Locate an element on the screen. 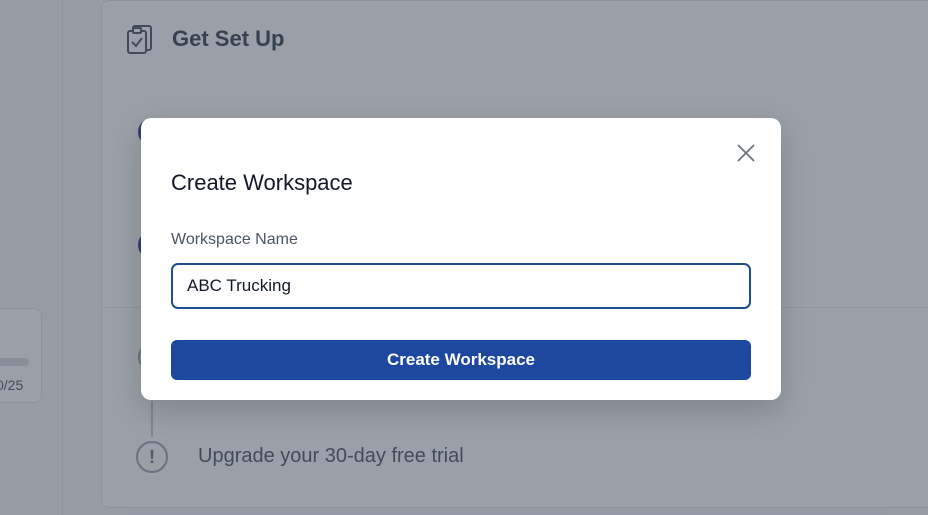 The width and height of the screenshot is (928, 515). close-icon is located at coordinates (746, 153).